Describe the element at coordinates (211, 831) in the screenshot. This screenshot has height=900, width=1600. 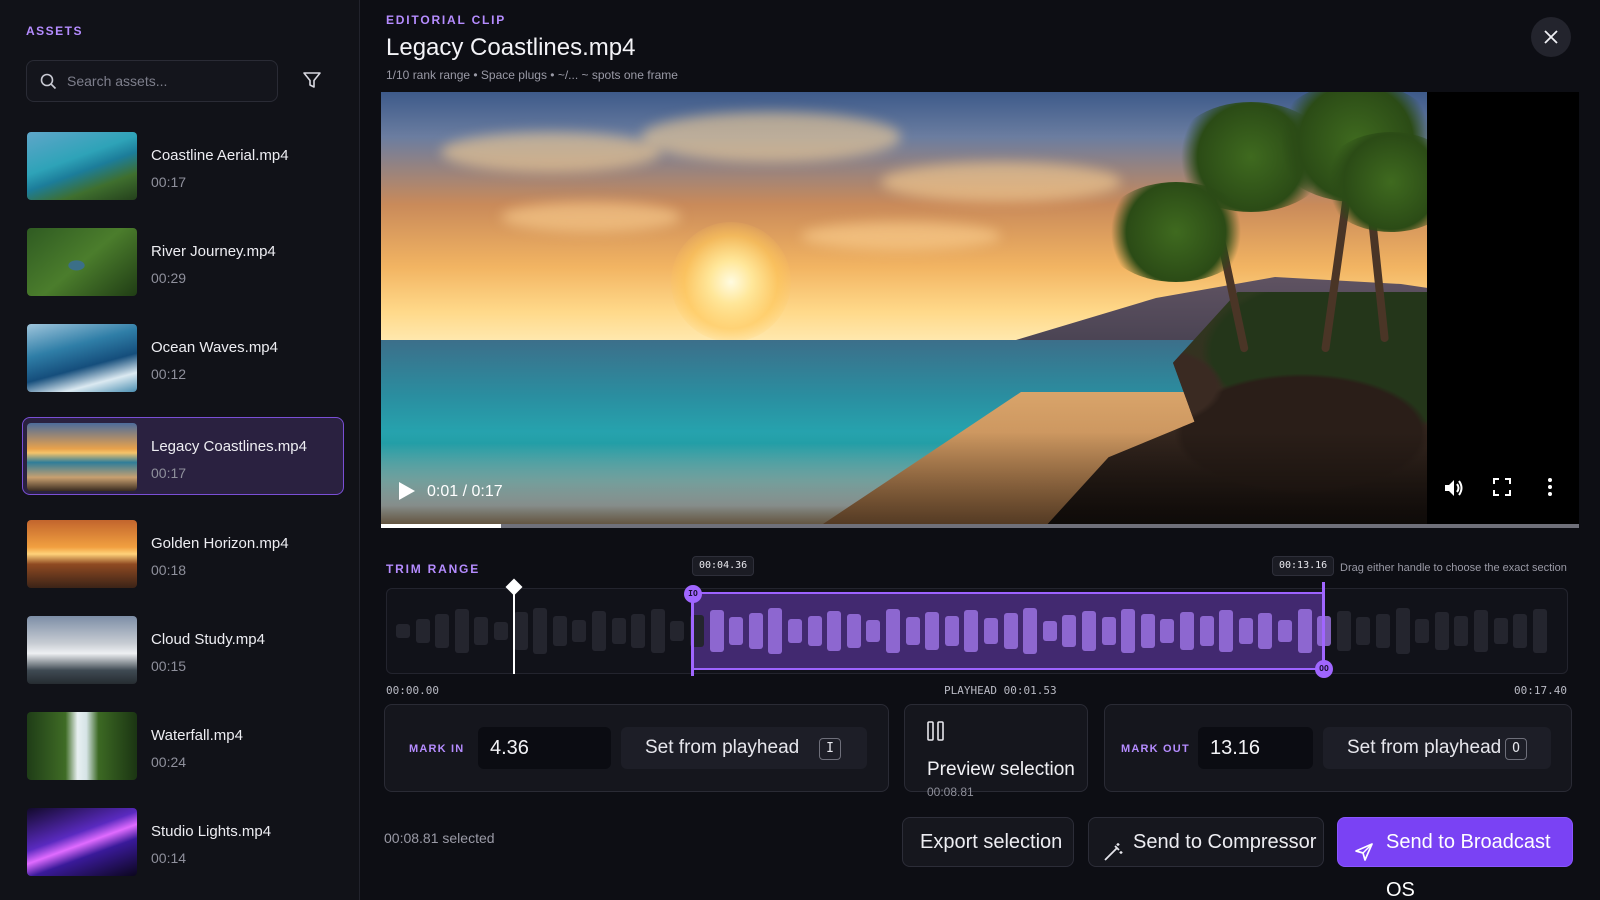
I see `asset-name: Studio Lights.mp4` at that location.